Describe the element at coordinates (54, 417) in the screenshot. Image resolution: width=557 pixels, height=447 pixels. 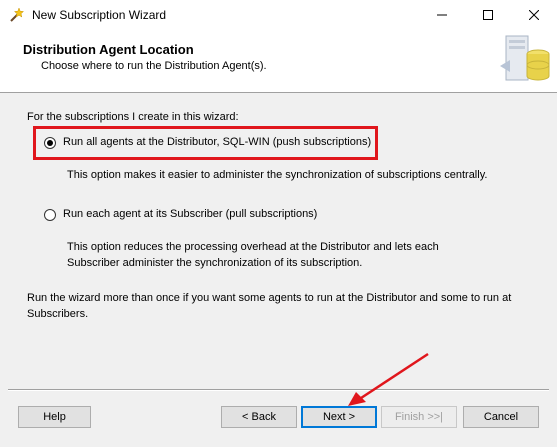
I see `help-button: Help` at that location.